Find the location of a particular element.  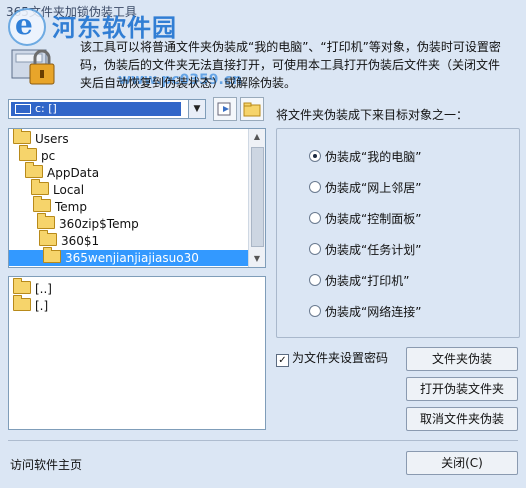

password-checkbox: ✓ 为文件夹设置密码 is located at coordinates (332, 358).